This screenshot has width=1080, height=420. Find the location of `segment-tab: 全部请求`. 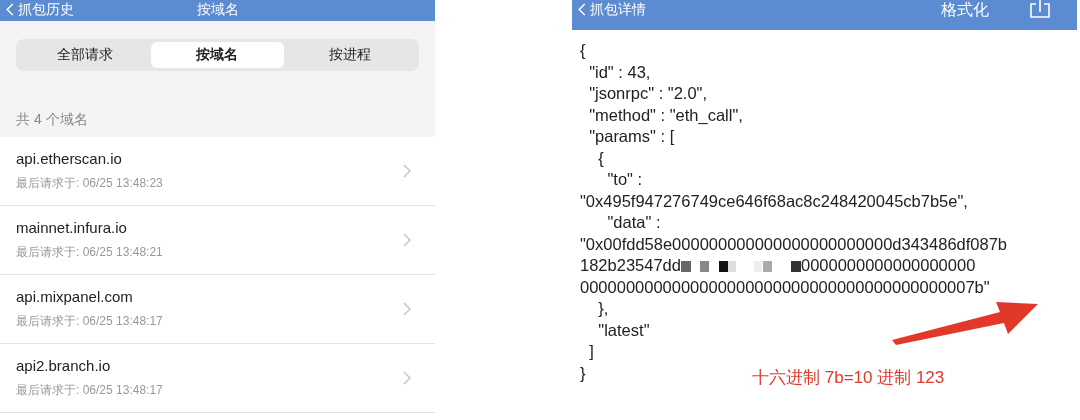

segment-tab: 全部请求 is located at coordinates (85, 55).